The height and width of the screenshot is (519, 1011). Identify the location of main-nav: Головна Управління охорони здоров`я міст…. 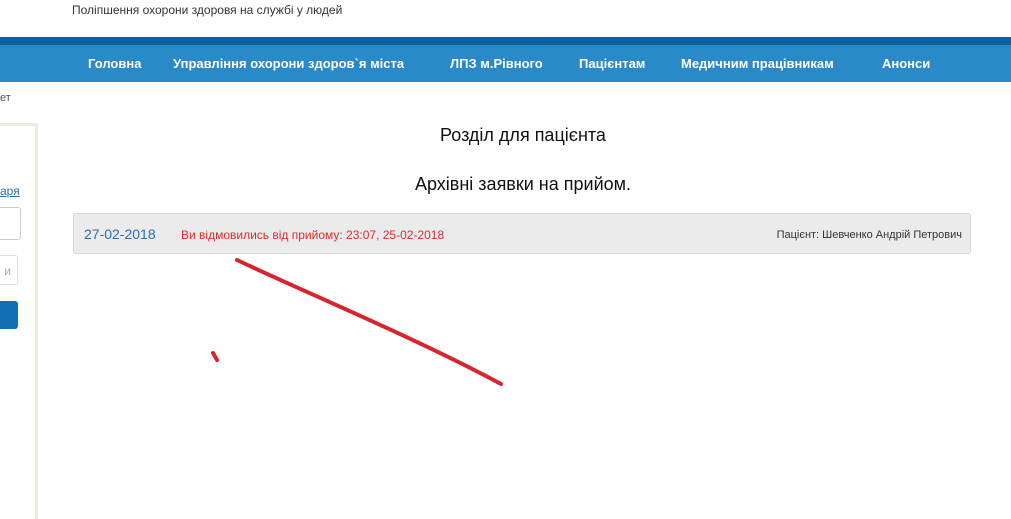
(505, 63).